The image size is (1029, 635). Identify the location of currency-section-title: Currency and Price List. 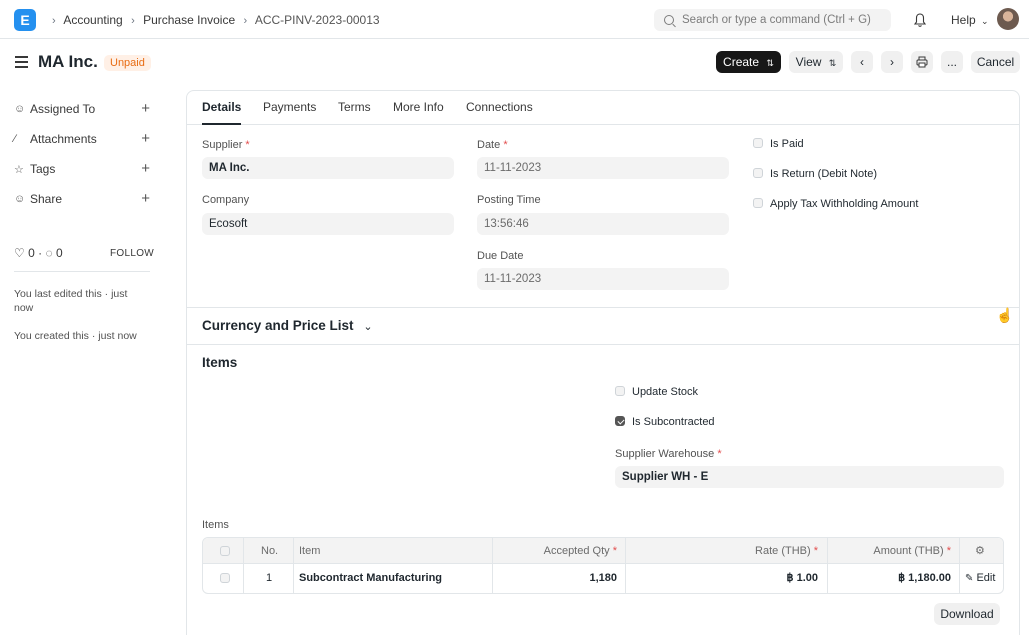
(278, 325).